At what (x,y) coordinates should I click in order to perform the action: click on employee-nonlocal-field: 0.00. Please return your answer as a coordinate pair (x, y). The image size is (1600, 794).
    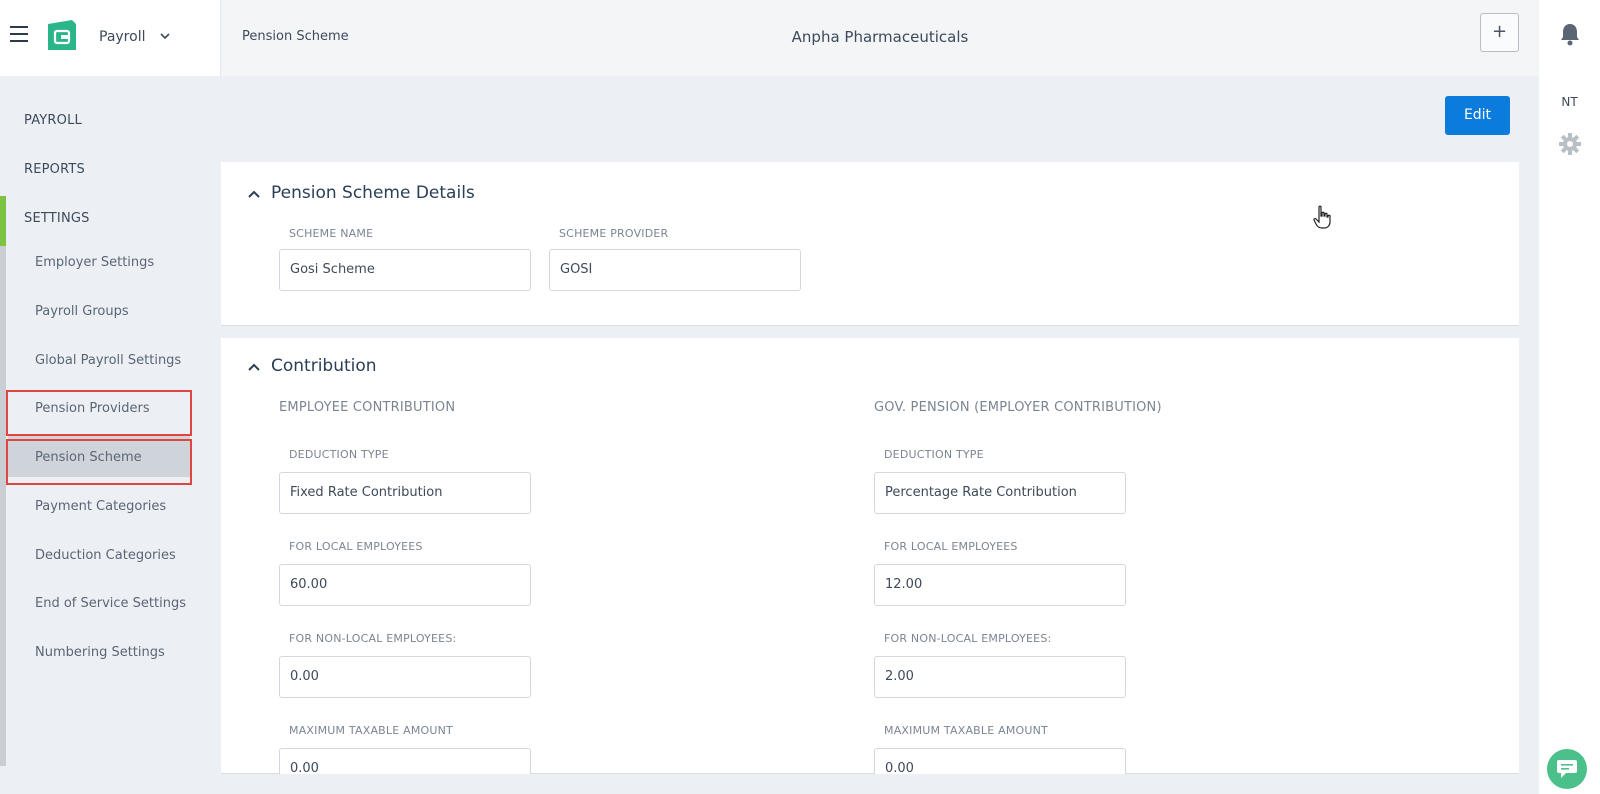
    Looking at the image, I should click on (405, 677).